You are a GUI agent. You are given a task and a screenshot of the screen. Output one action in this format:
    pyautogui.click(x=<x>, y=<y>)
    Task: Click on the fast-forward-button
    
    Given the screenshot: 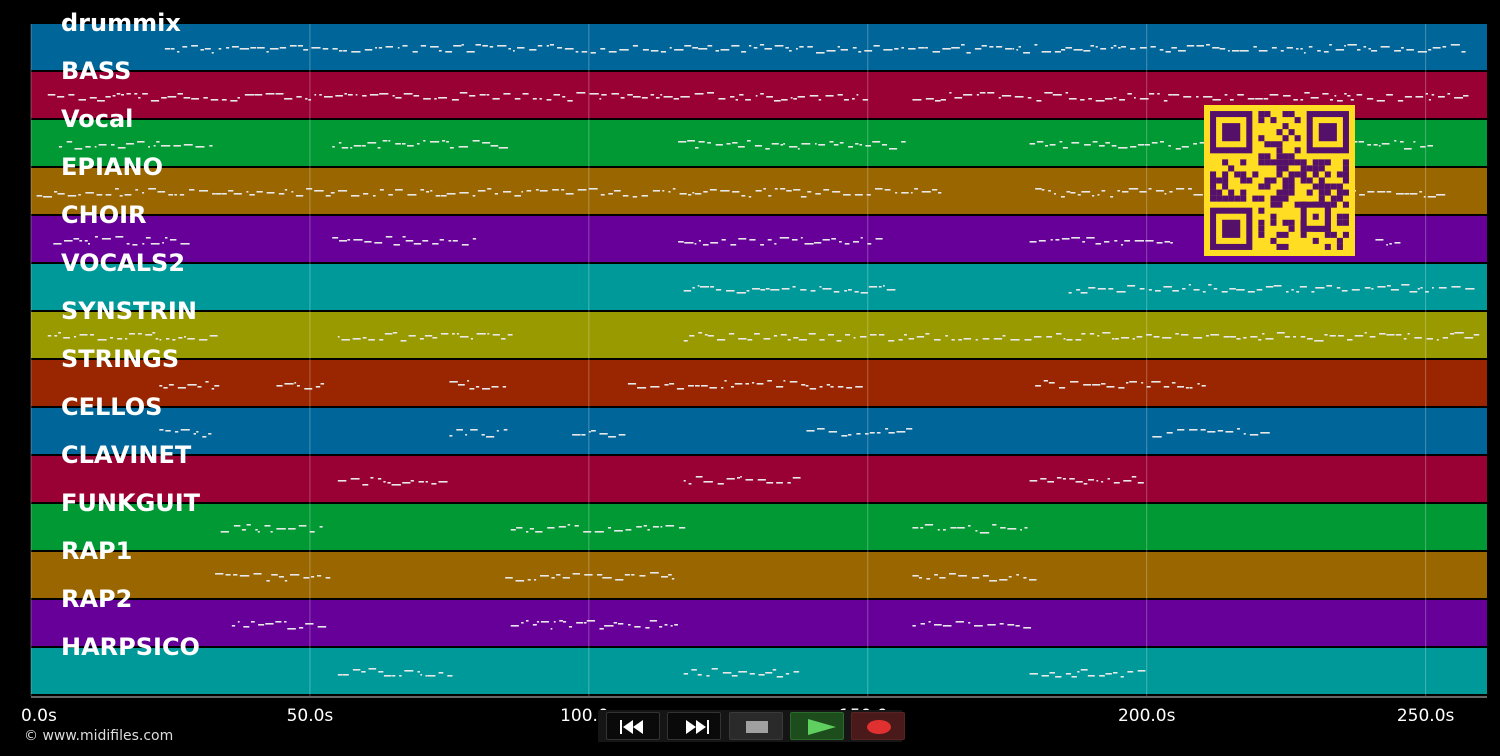 What is the action you would take?
    pyautogui.click(x=694, y=726)
    